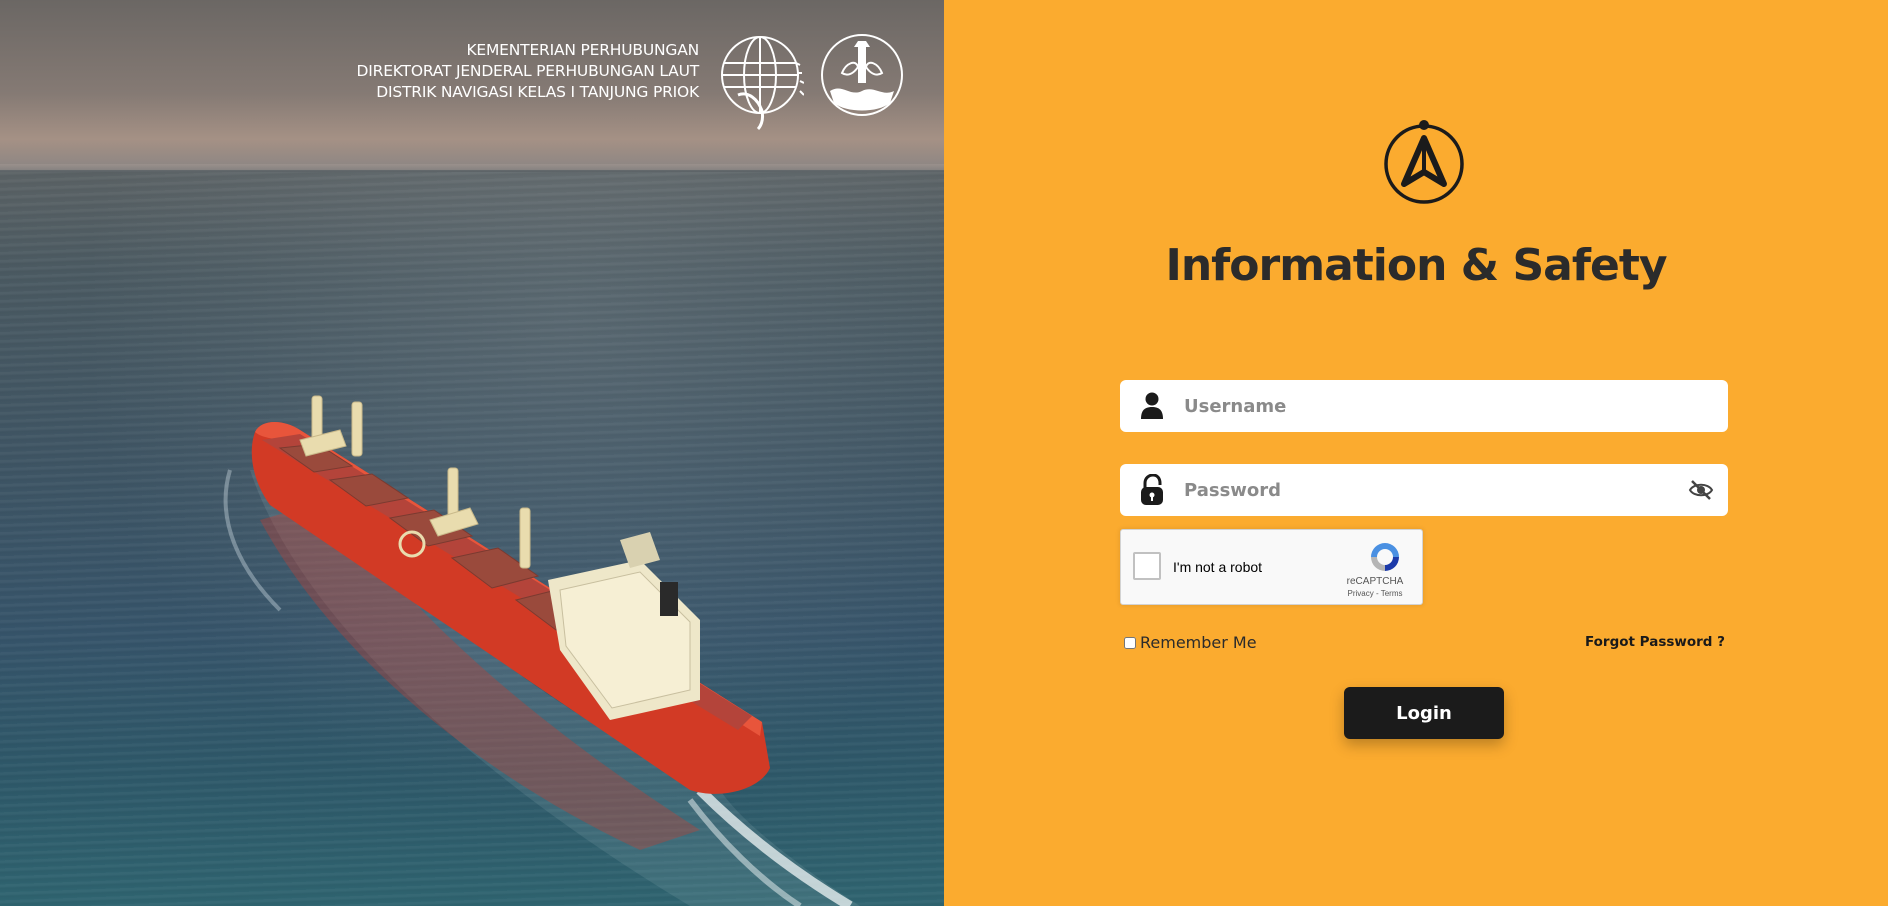 The width and height of the screenshot is (1888, 906). Describe the element at coordinates (1416, 265) in the screenshot. I see `page-title: Information & Safety` at that location.